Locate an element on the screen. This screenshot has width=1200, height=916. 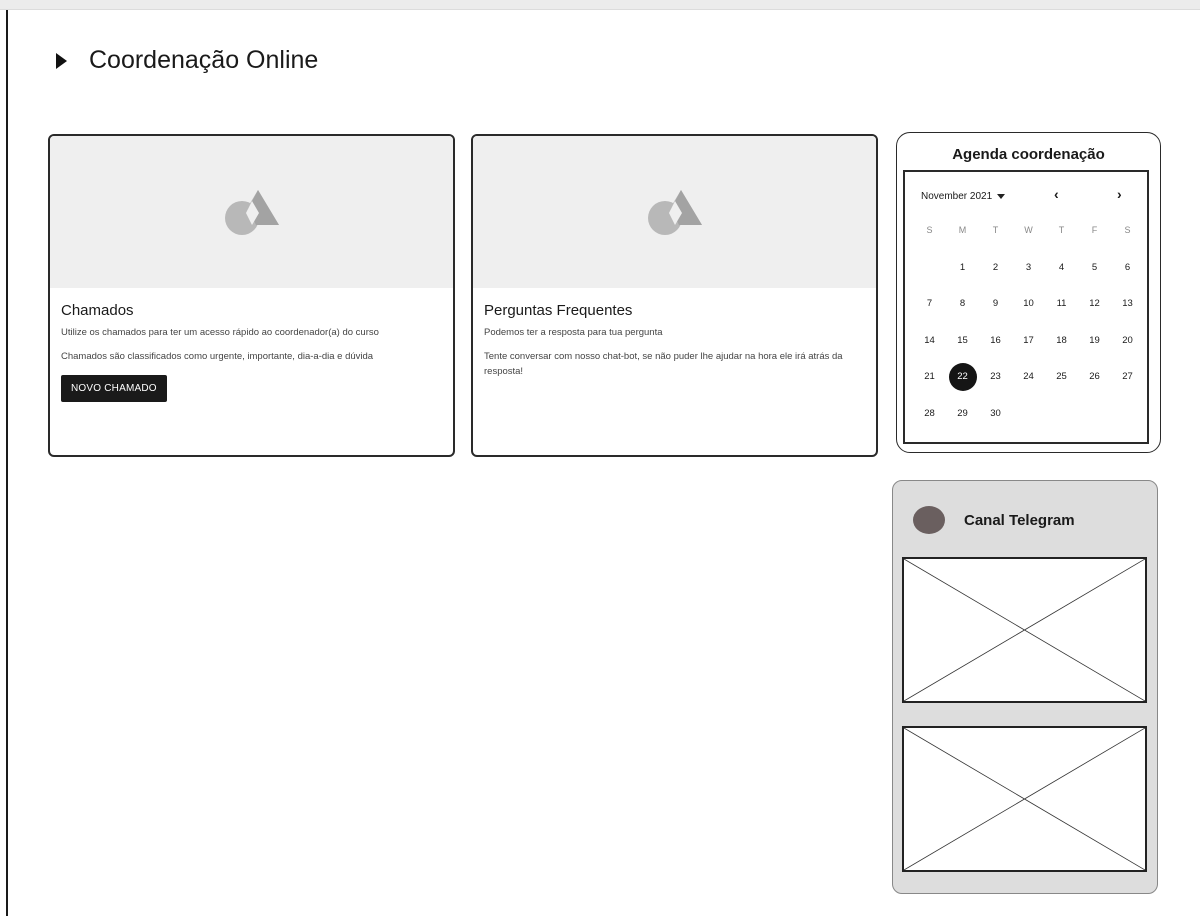
image-placeholder-icon is located at coordinates (674, 212).